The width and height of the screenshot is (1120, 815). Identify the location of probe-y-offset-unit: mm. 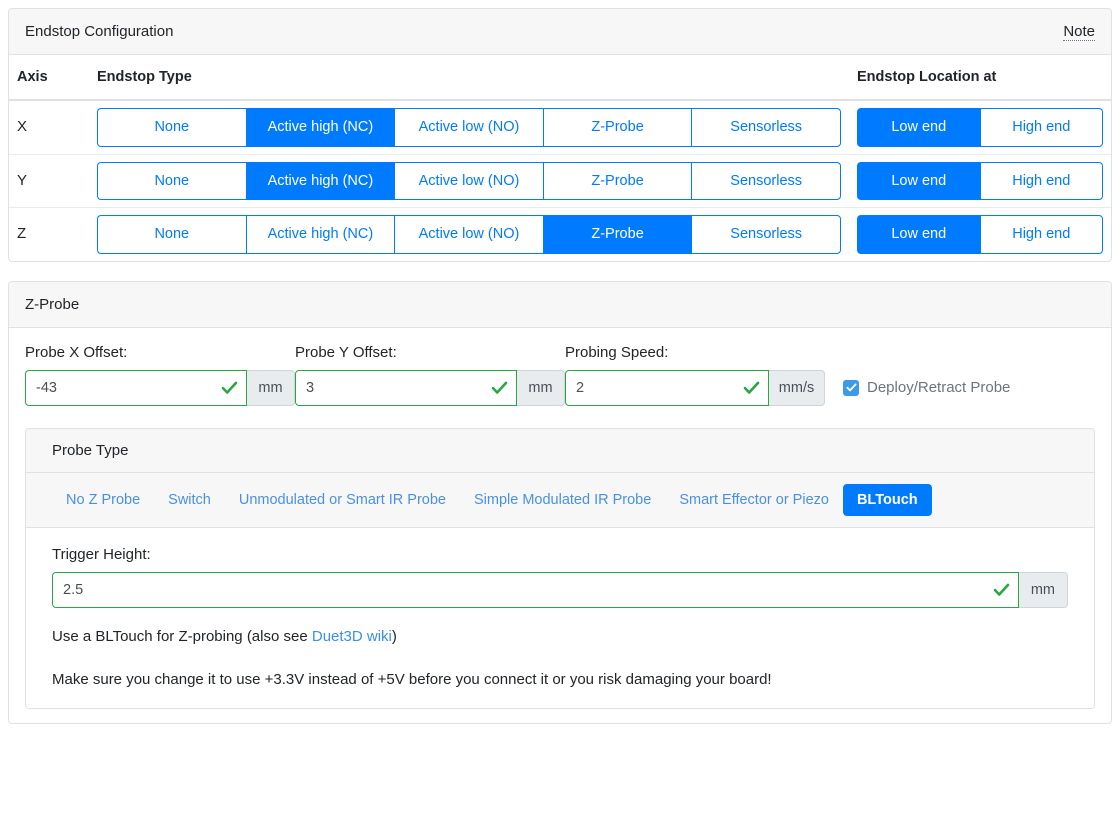
(540, 387).